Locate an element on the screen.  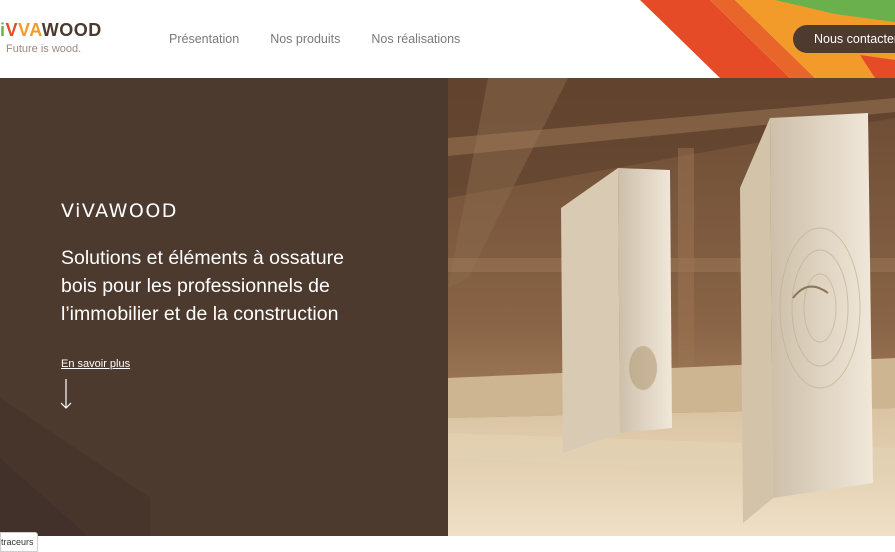
tracker-consent-button: traceurs is located at coordinates (19, 542).